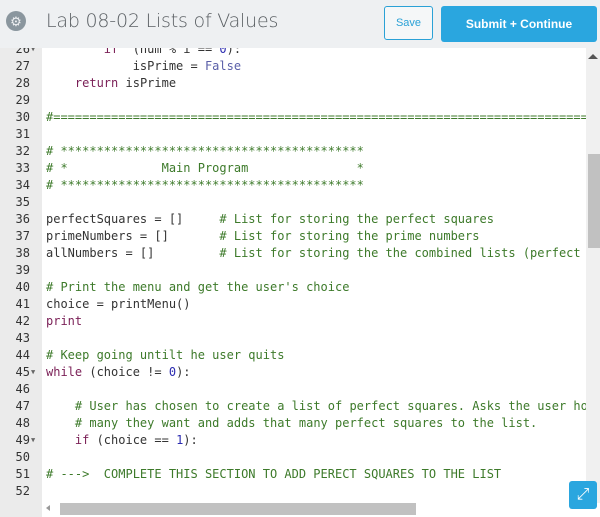 This screenshot has height=517, width=600. What do you see at coordinates (64, 321) in the screenshot?
I see `code-token: print` at bounding box center [64, 321].